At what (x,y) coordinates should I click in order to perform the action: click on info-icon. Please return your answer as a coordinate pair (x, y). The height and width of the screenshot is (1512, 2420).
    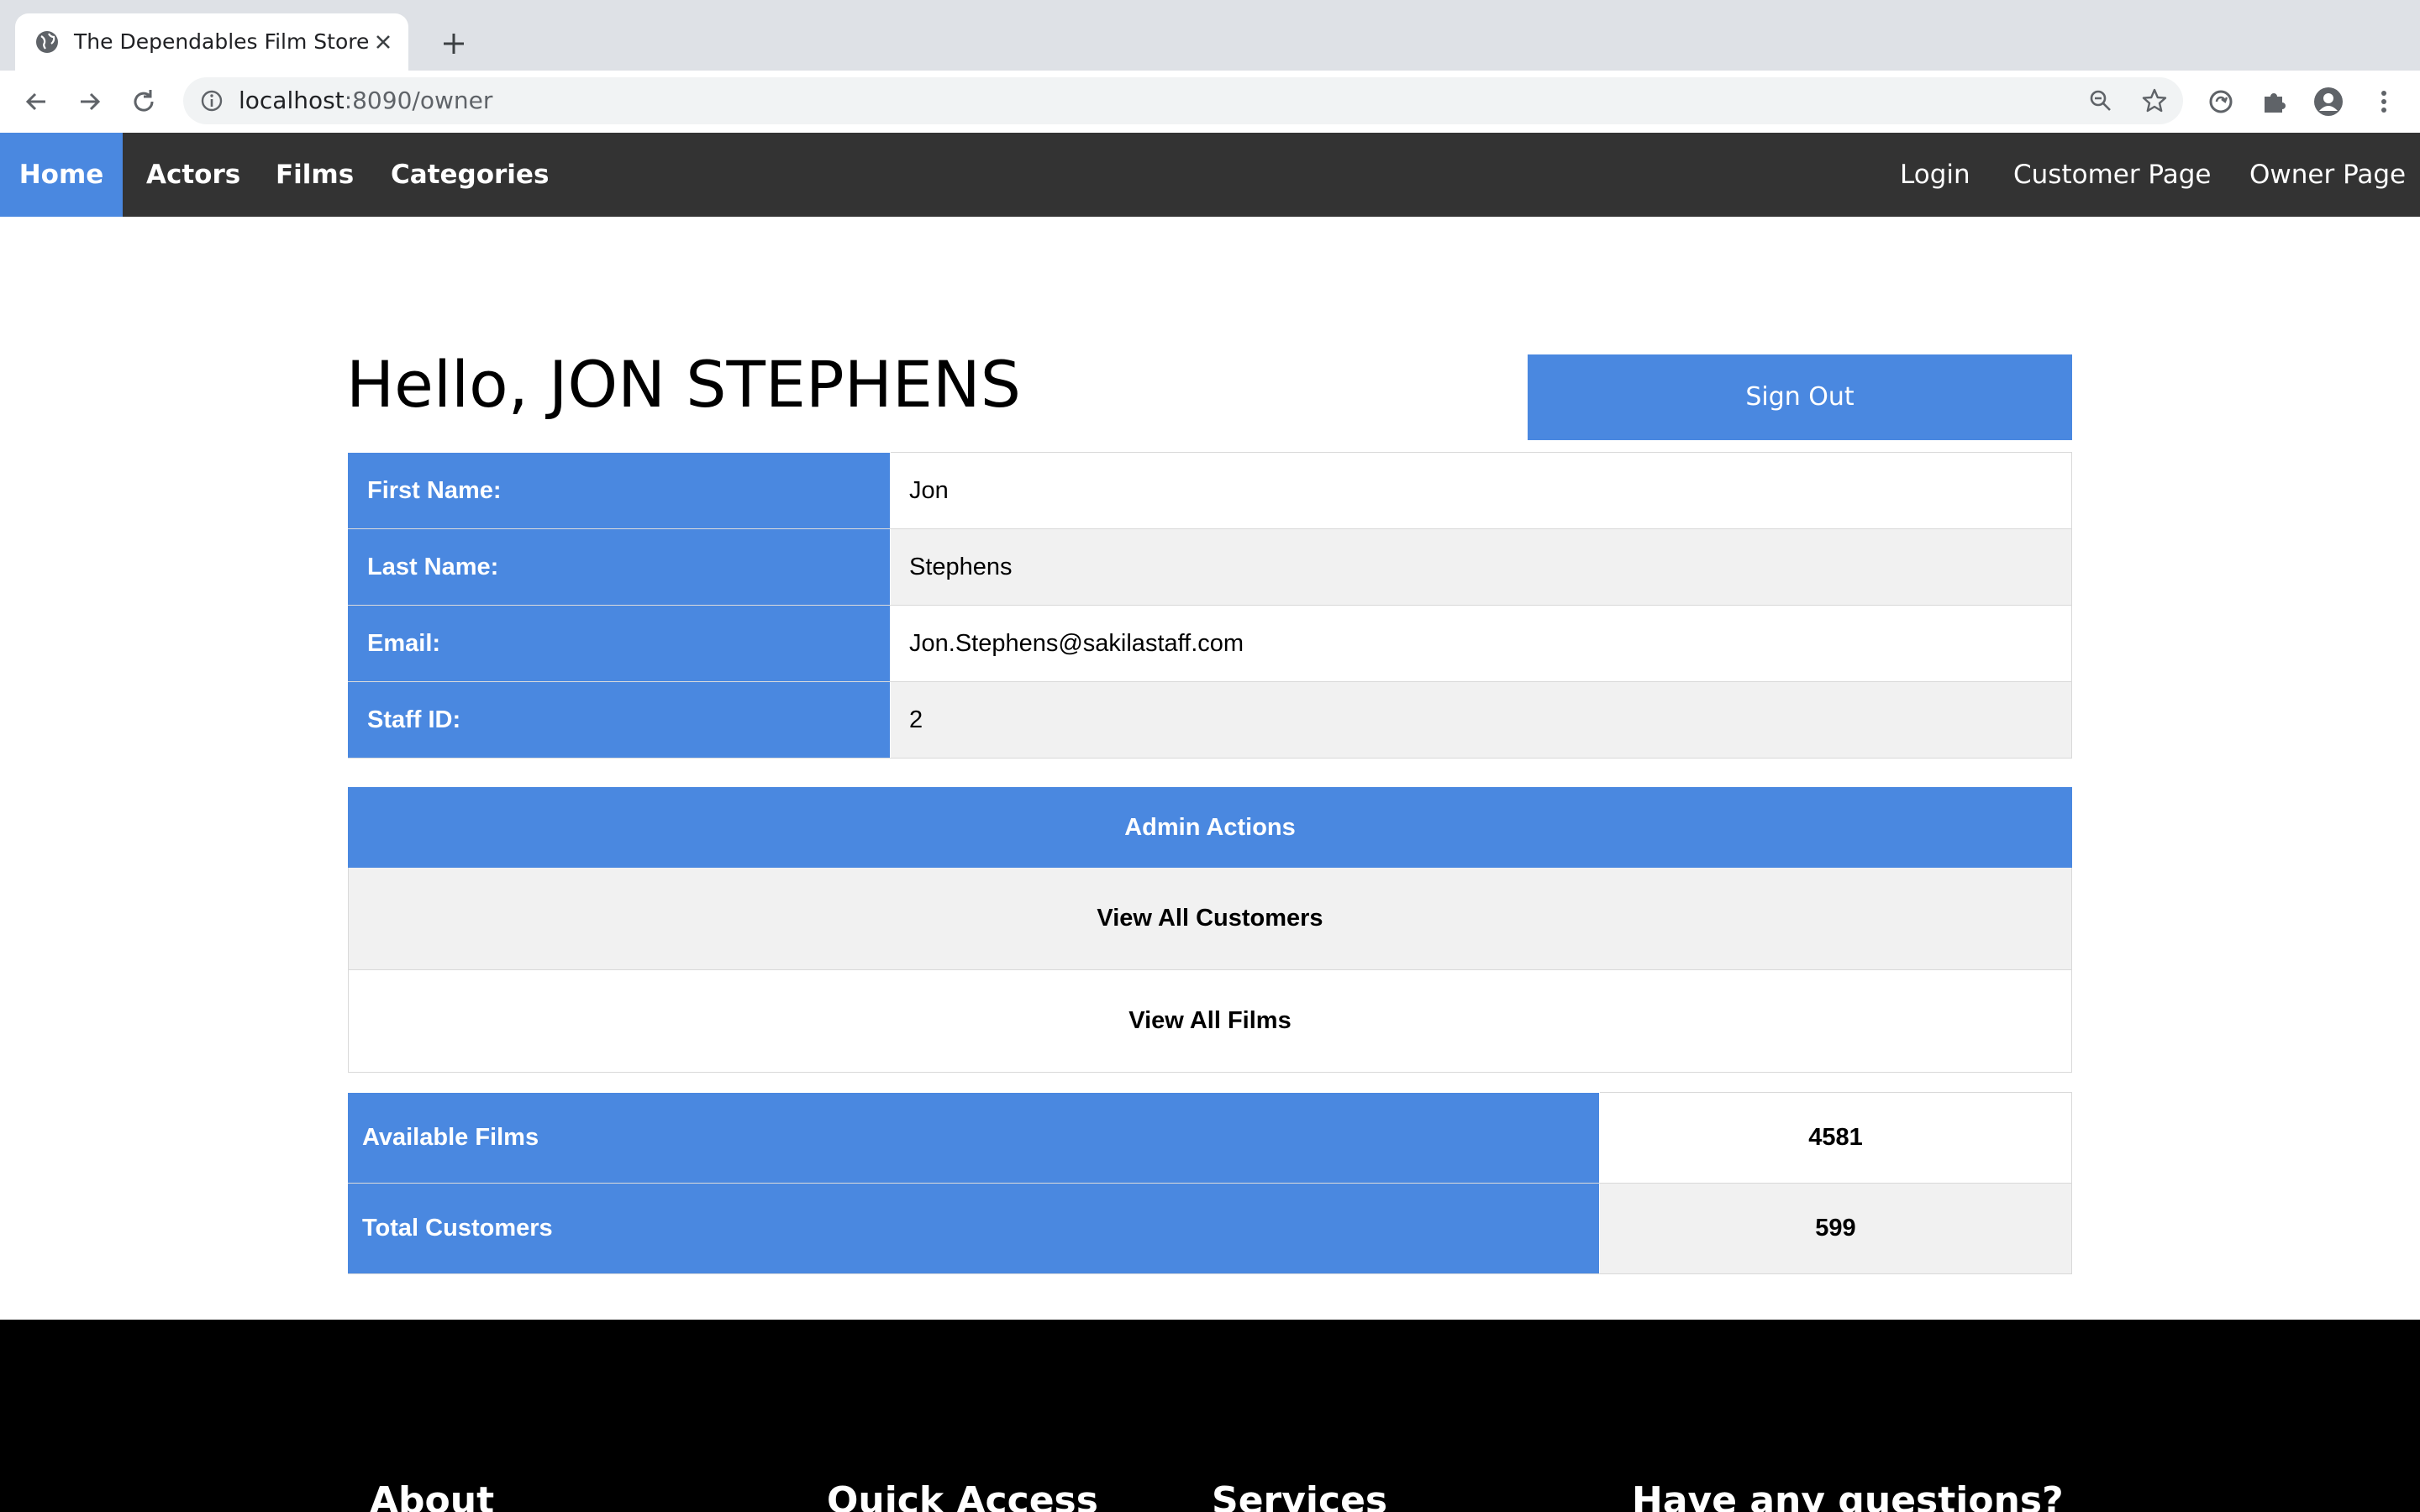
    Looking at the image, I should click on (211, 100).